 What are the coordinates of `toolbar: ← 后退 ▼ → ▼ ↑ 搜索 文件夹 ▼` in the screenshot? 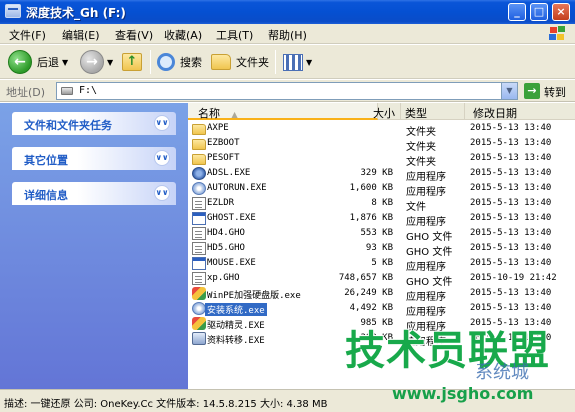 It's located at (287, 62).